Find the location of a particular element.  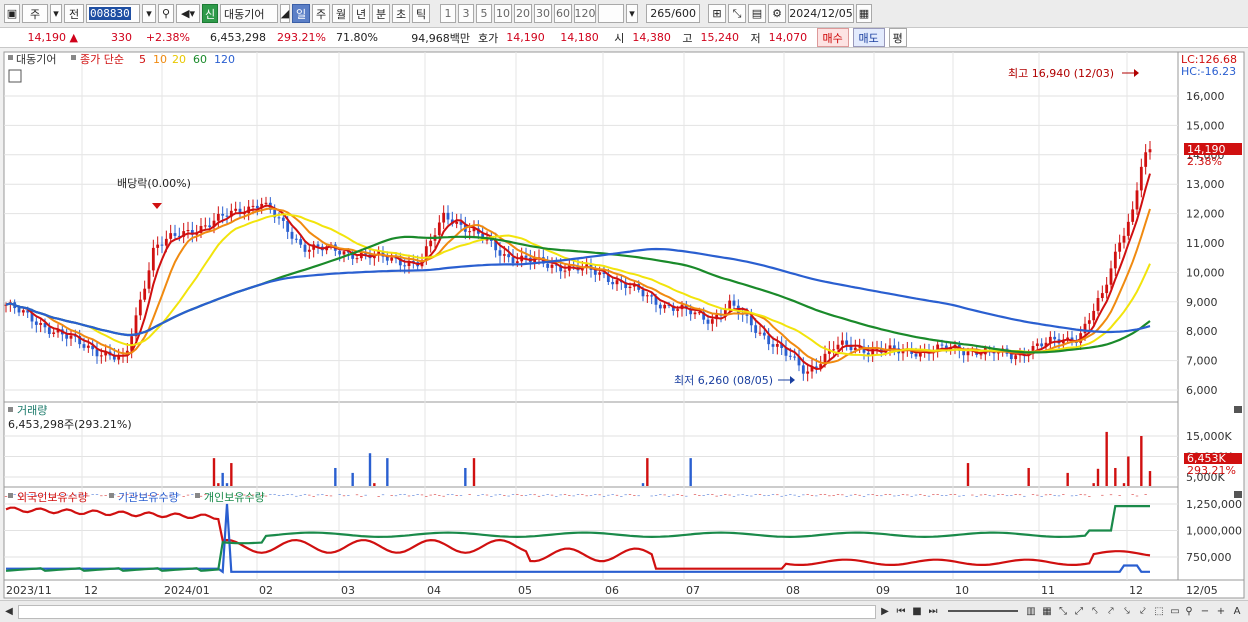

market-dropdown-icon: ▾ is located at coordinates (56, 13).